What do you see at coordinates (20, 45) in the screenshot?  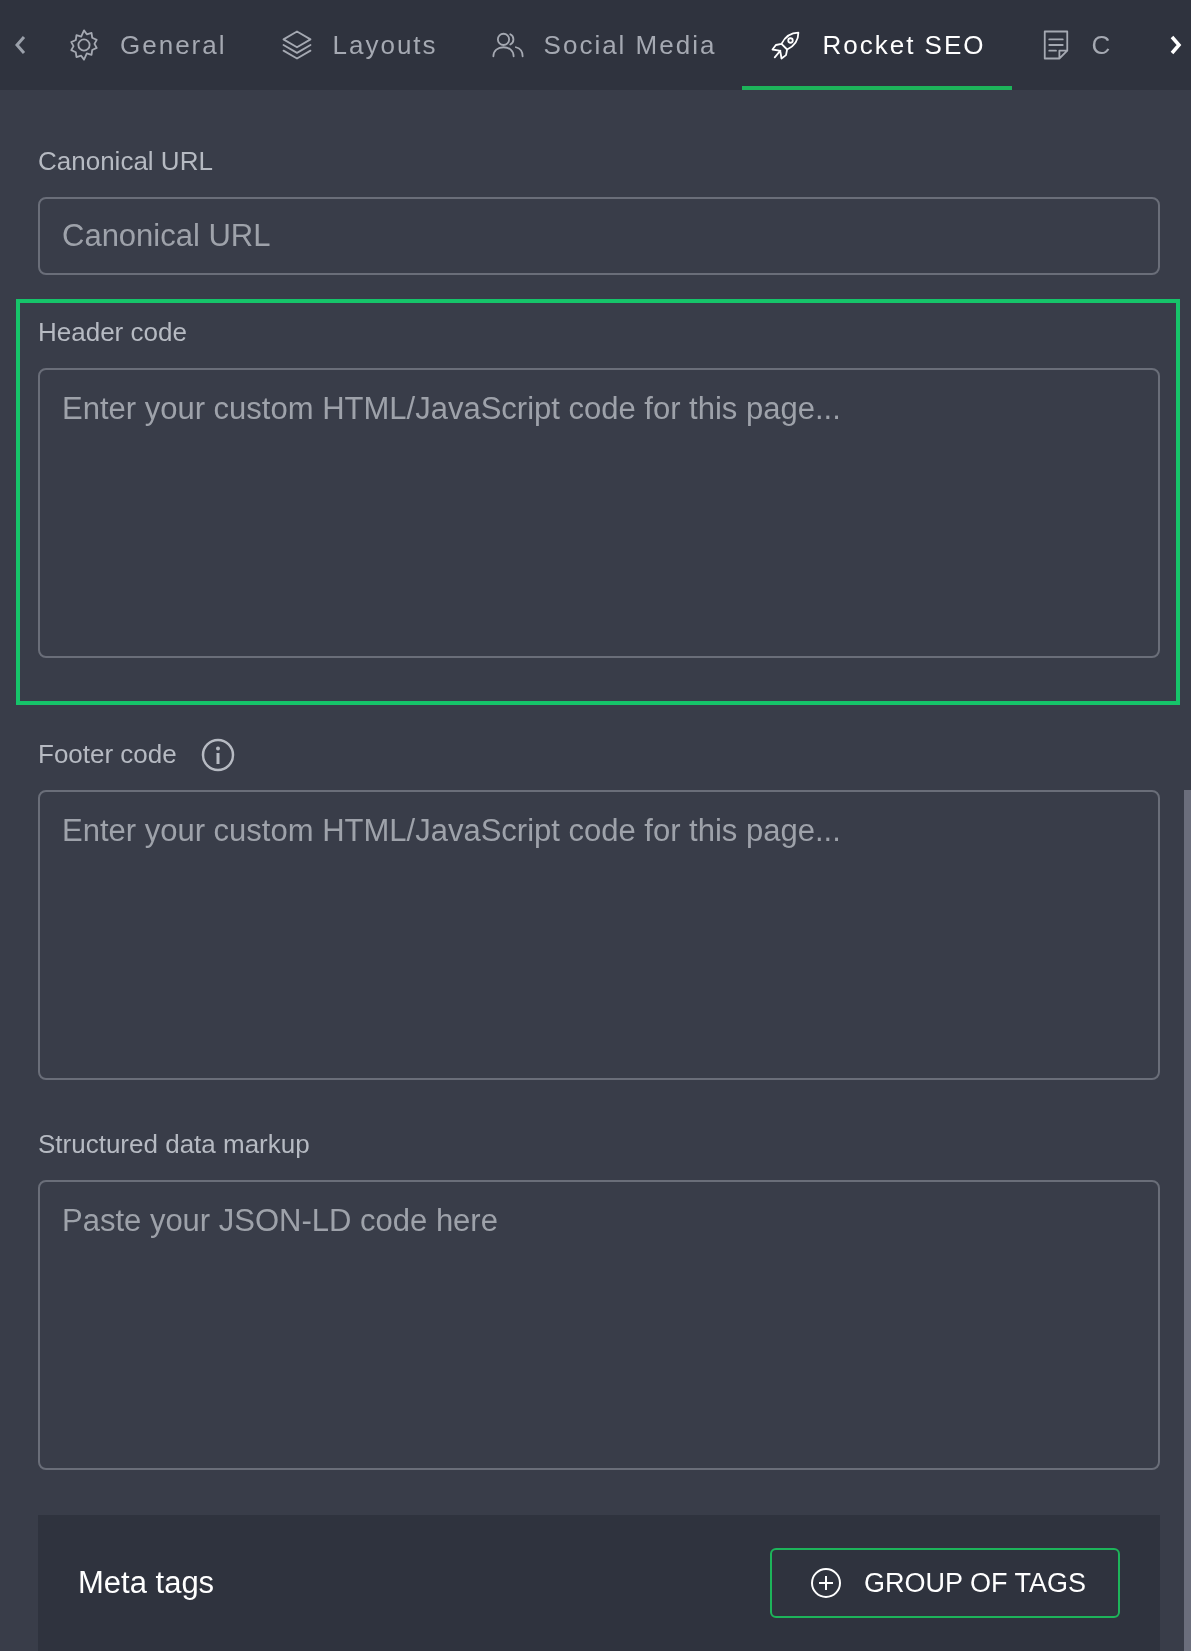 I see `chevron-left-icon` at bounding box center [20, 45].